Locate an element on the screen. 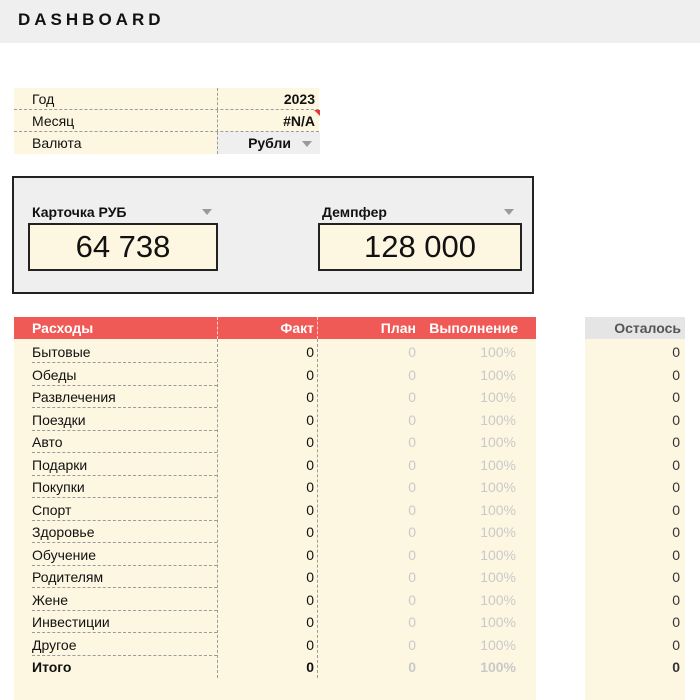 Image resolution: width=700 pixels, height=700 pixels. row-name-cell: Родителям is located at coordinates (67, 577).